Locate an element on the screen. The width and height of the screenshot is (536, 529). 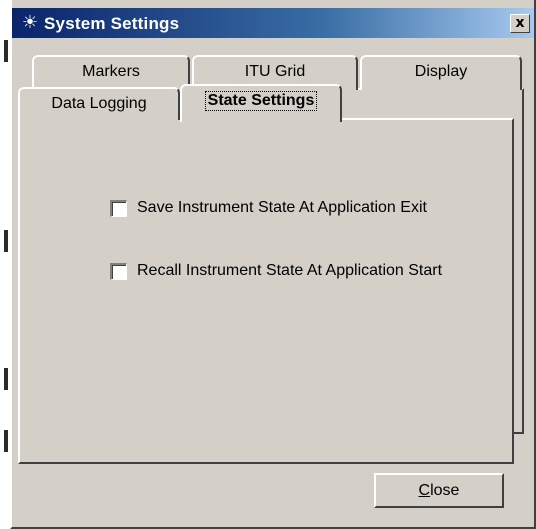
sparkle-icon: ☀ is located at coordinates (30, 22).